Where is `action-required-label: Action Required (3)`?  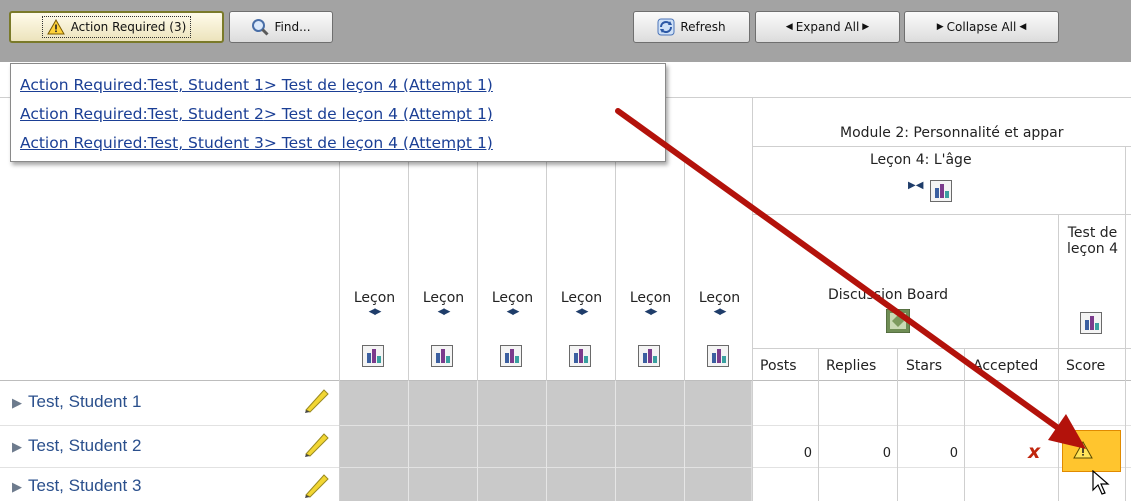 action-required-label: Action Required (3) is located at coordinates (128, 27).